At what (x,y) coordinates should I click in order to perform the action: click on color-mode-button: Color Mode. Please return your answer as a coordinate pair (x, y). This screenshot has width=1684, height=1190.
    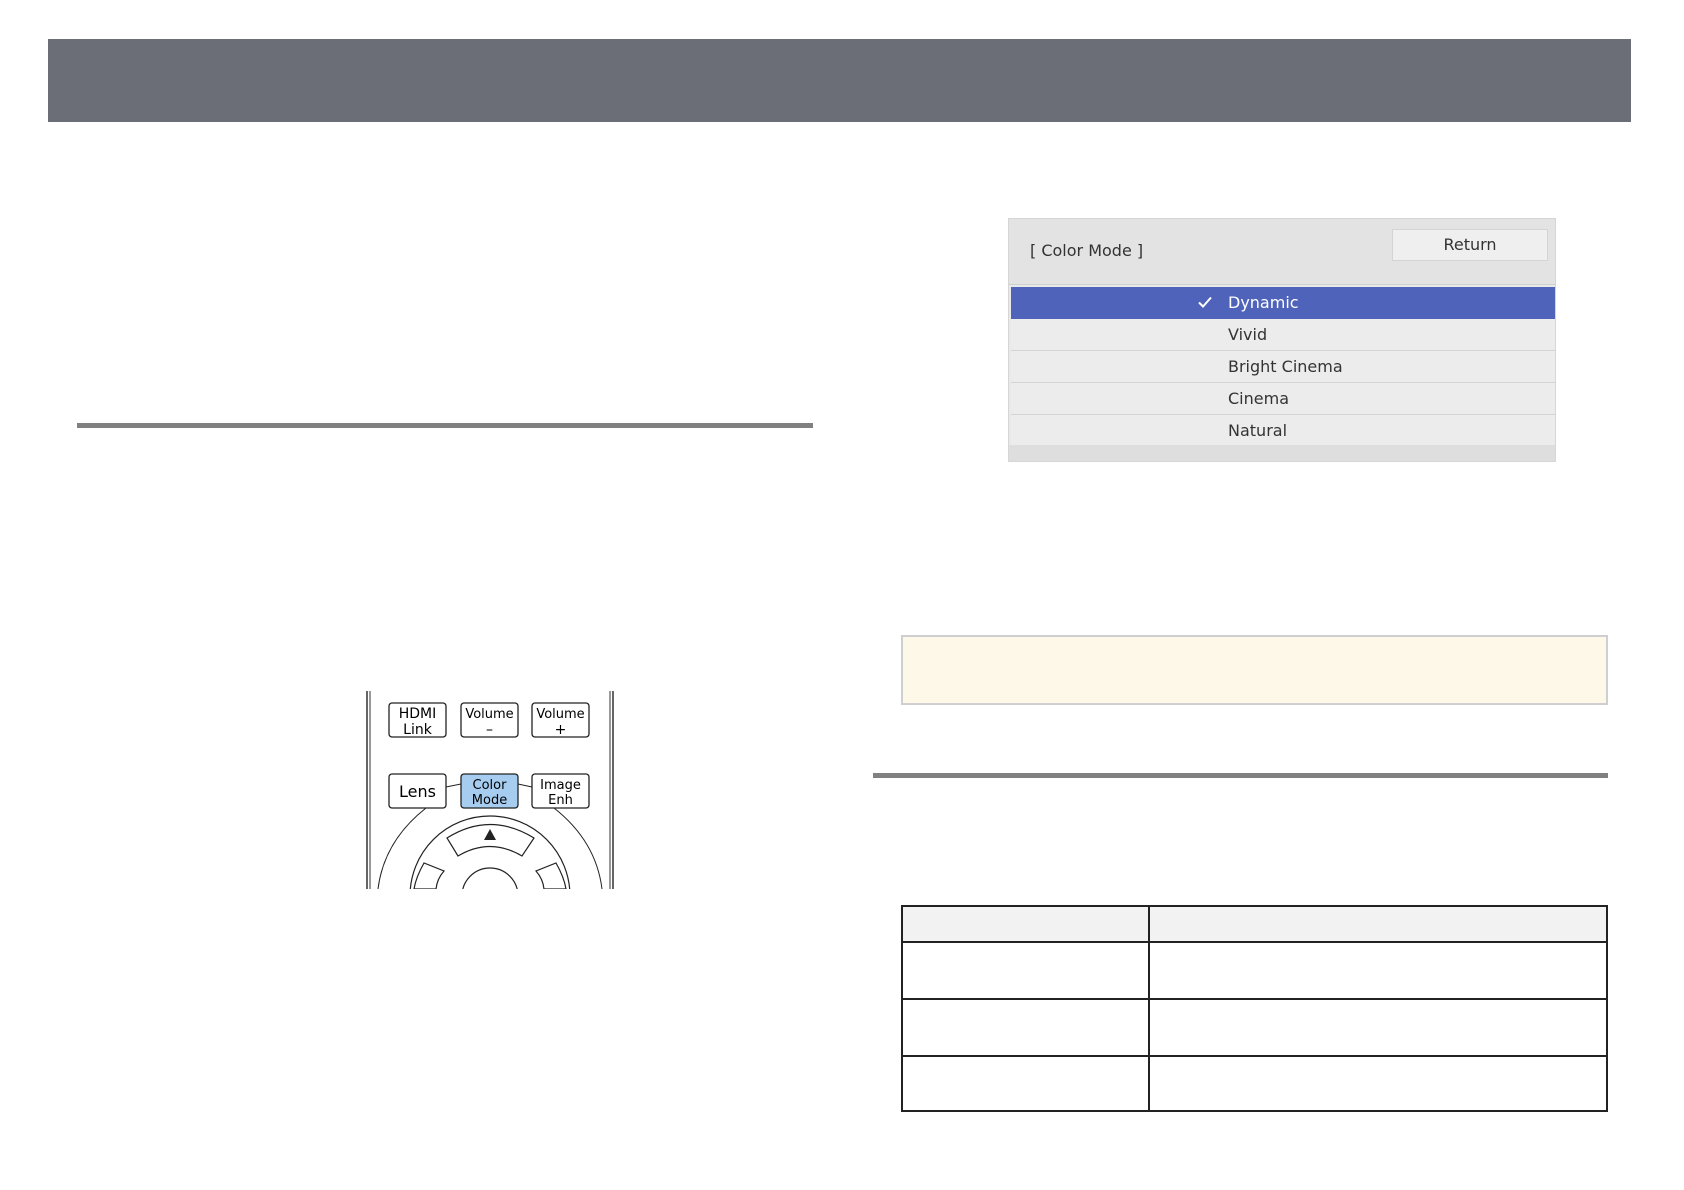
    Looking at the image, I should click on (489, 791).